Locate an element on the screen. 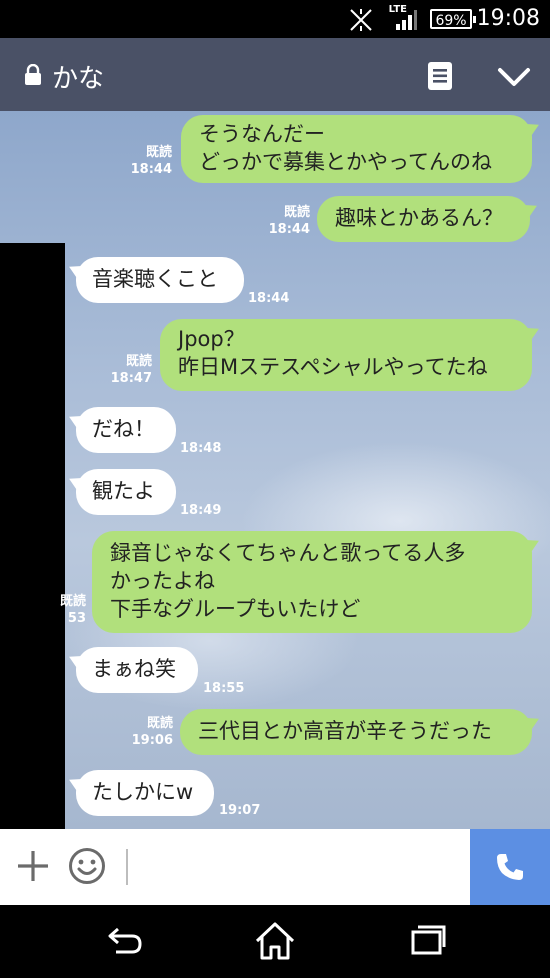 Image resolution: width=550 pixels, height=978 pixels. message-input-bar is located at coordinates (275, 867).